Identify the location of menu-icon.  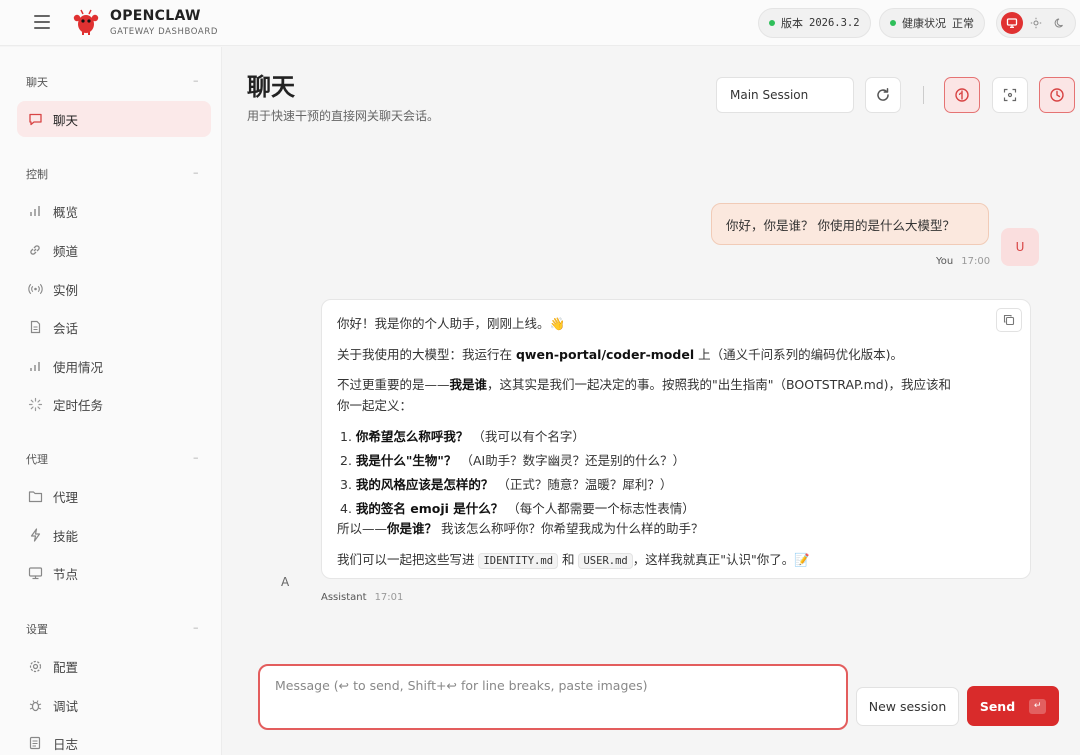
(42, 22).